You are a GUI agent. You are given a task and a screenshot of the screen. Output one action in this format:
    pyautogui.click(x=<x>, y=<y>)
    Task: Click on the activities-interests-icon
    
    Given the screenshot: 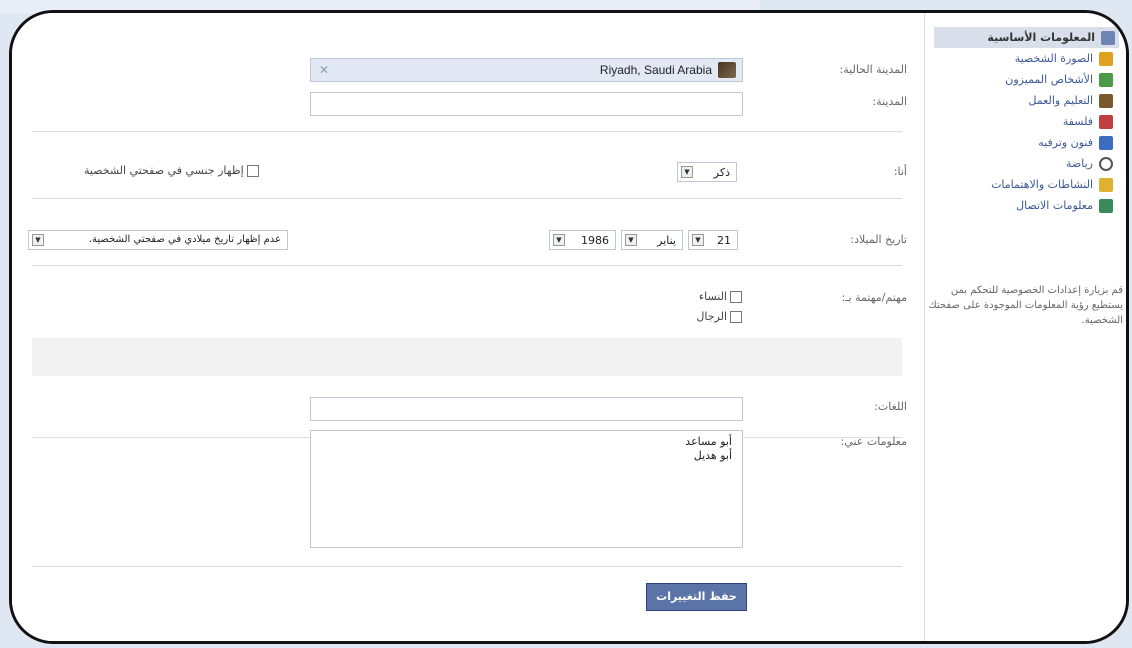 What is the action you would take?
    pyautogui.click(x=1106, y=184)
    